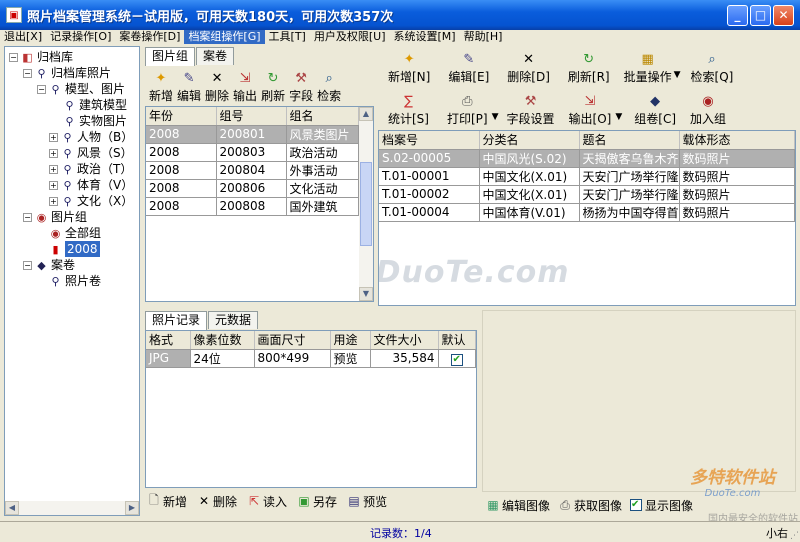 This screenshot has width=800, height=542. Describe the element at coordinates (329, 87) in the screenshot. I see `group-search-button: ⌕ 检索` at that location.